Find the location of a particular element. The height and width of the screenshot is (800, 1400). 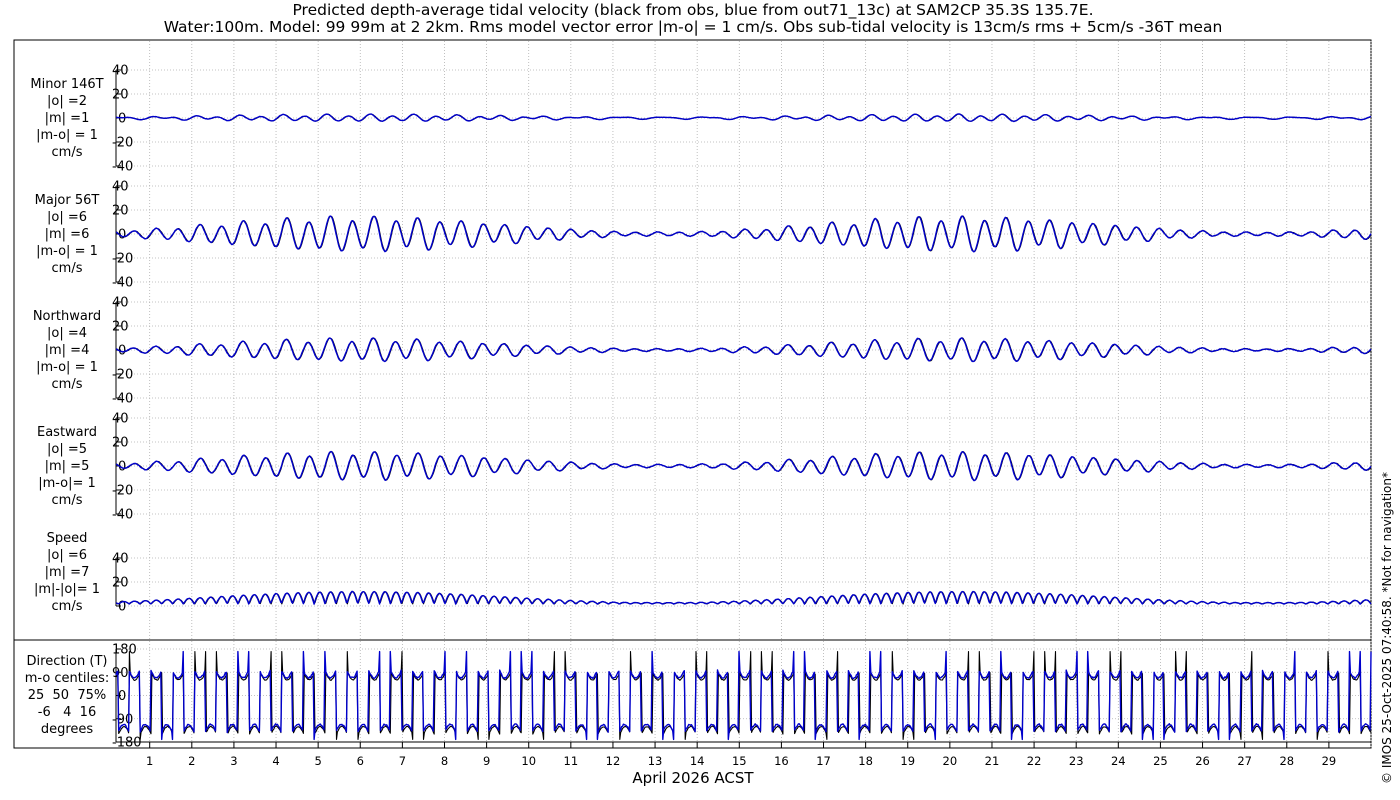

xtick-label-18: 18 is located at coordinates (865, 761).